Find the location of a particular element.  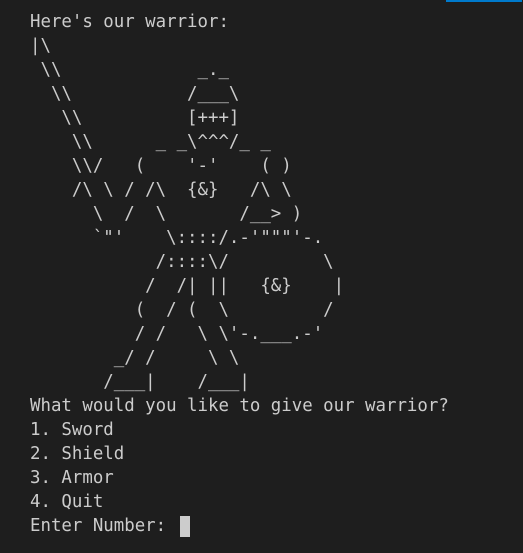

menu-item-shield: 2. Shield is located at coordinates (77, 454).